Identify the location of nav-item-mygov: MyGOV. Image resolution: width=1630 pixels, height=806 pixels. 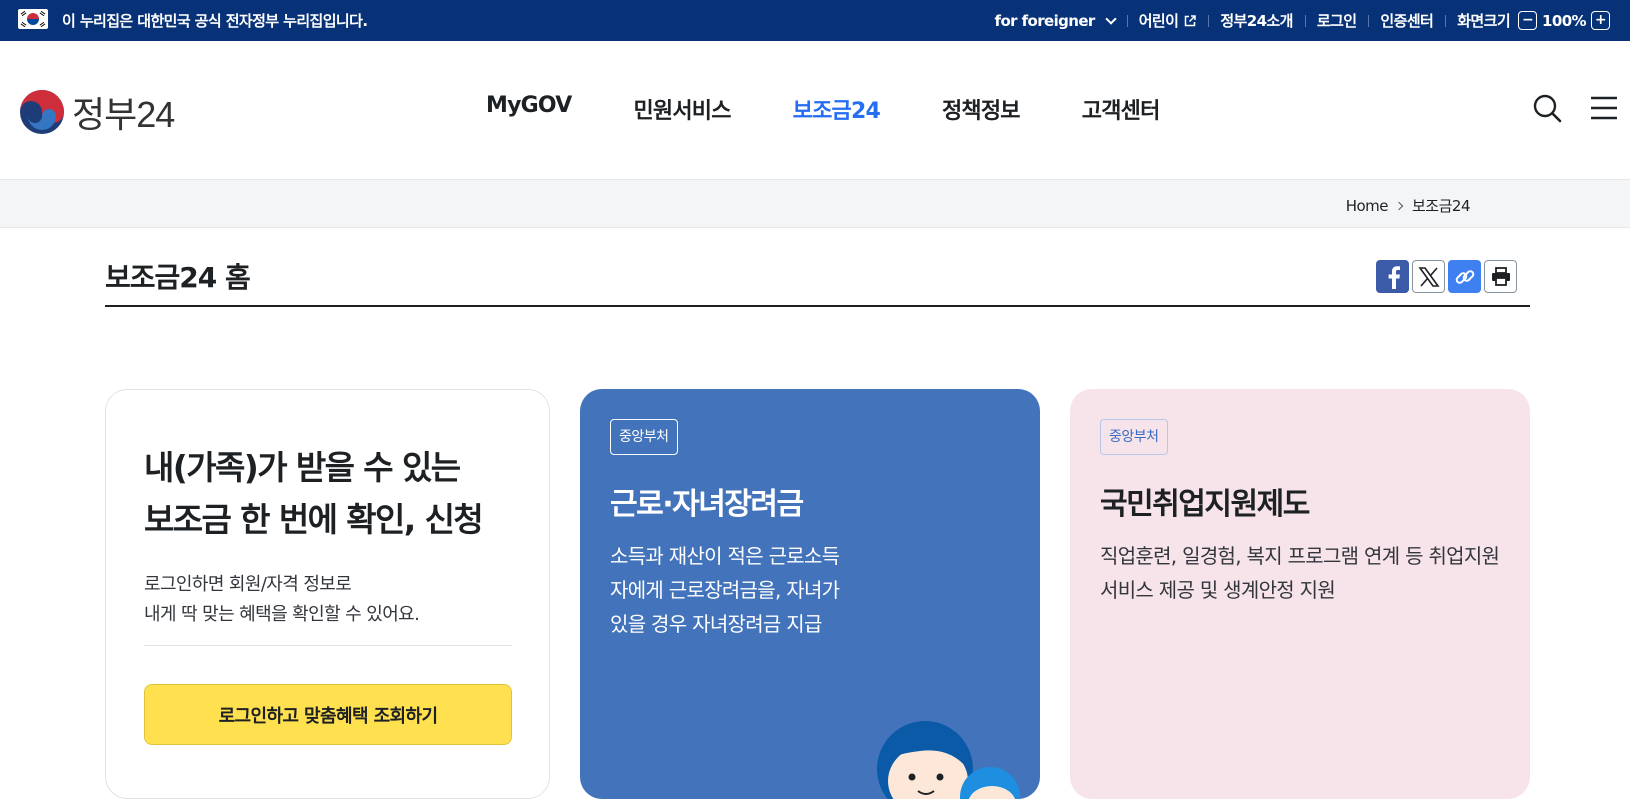
(529, 109).